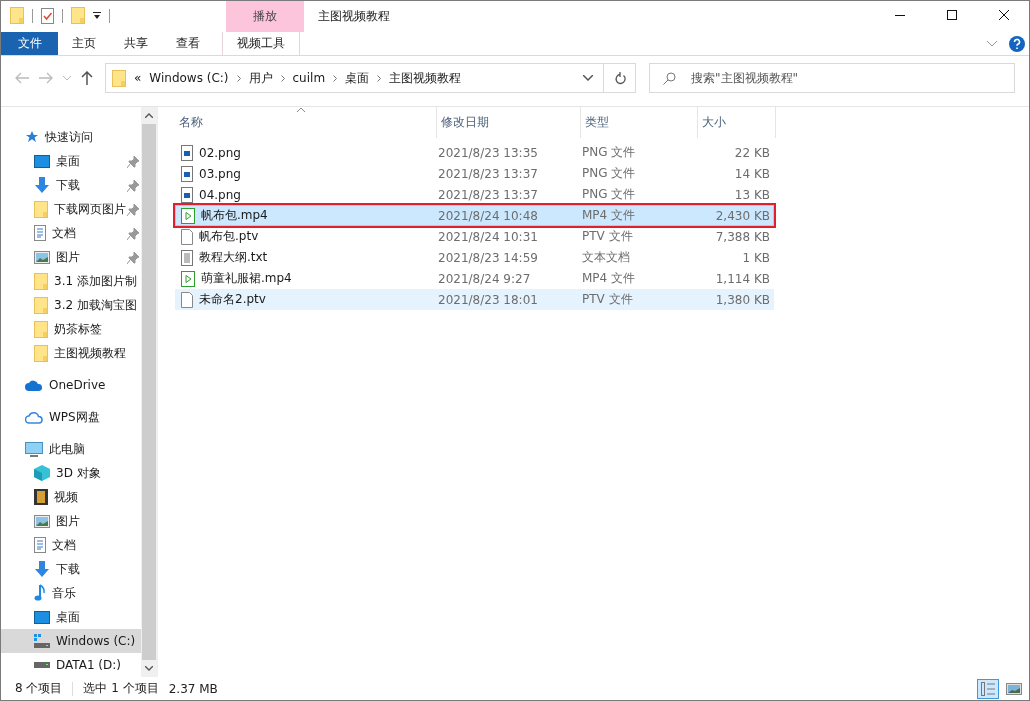 Image resolution: width=1030 pixels, height=701 pixels. Describe the element at coordinates (742, 299) in the screenshot. I see `size-cell-text: 1,380 KB` at that location.